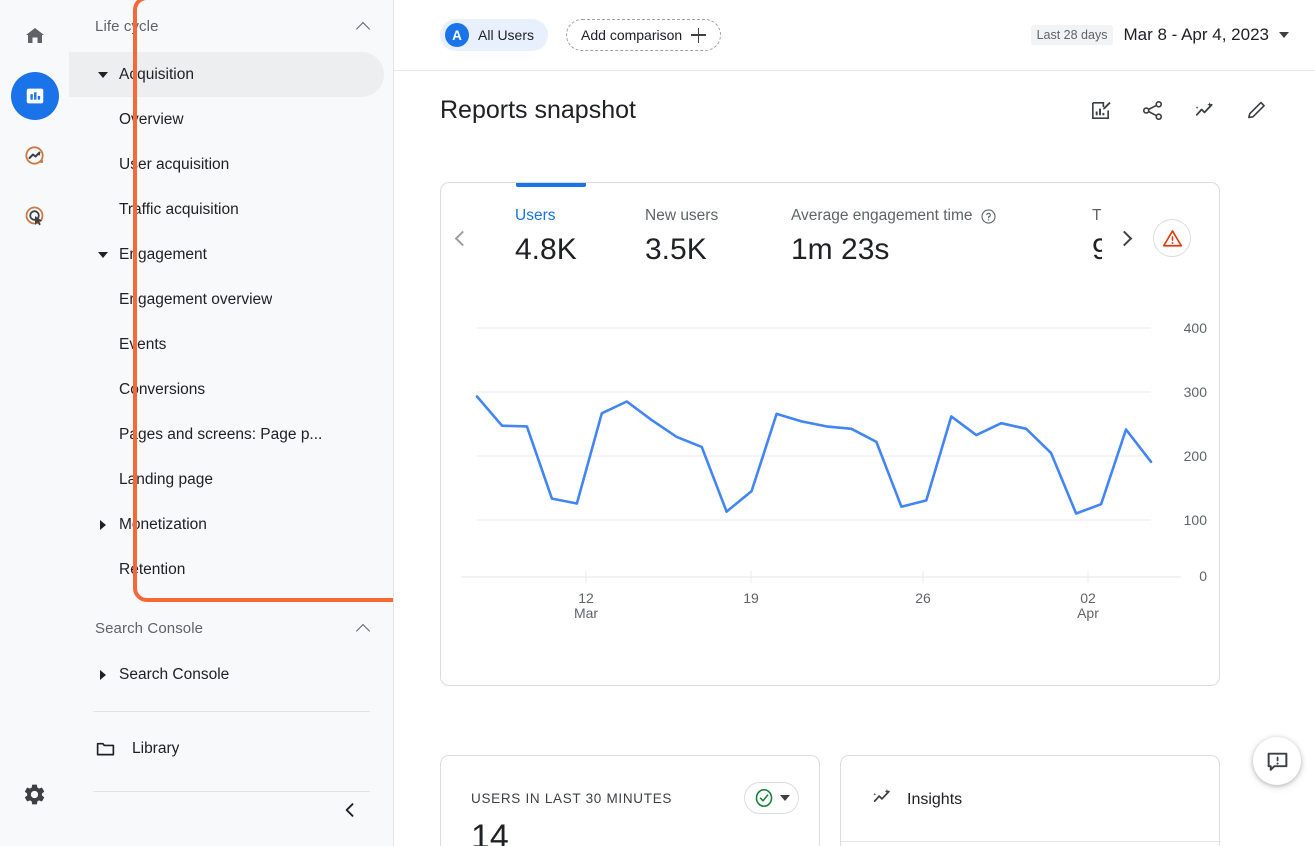  What do you see at coordinates (538, 109) in the screenshot?
I see `page-title: Reports snapshot` at bounding box center [538, 109].